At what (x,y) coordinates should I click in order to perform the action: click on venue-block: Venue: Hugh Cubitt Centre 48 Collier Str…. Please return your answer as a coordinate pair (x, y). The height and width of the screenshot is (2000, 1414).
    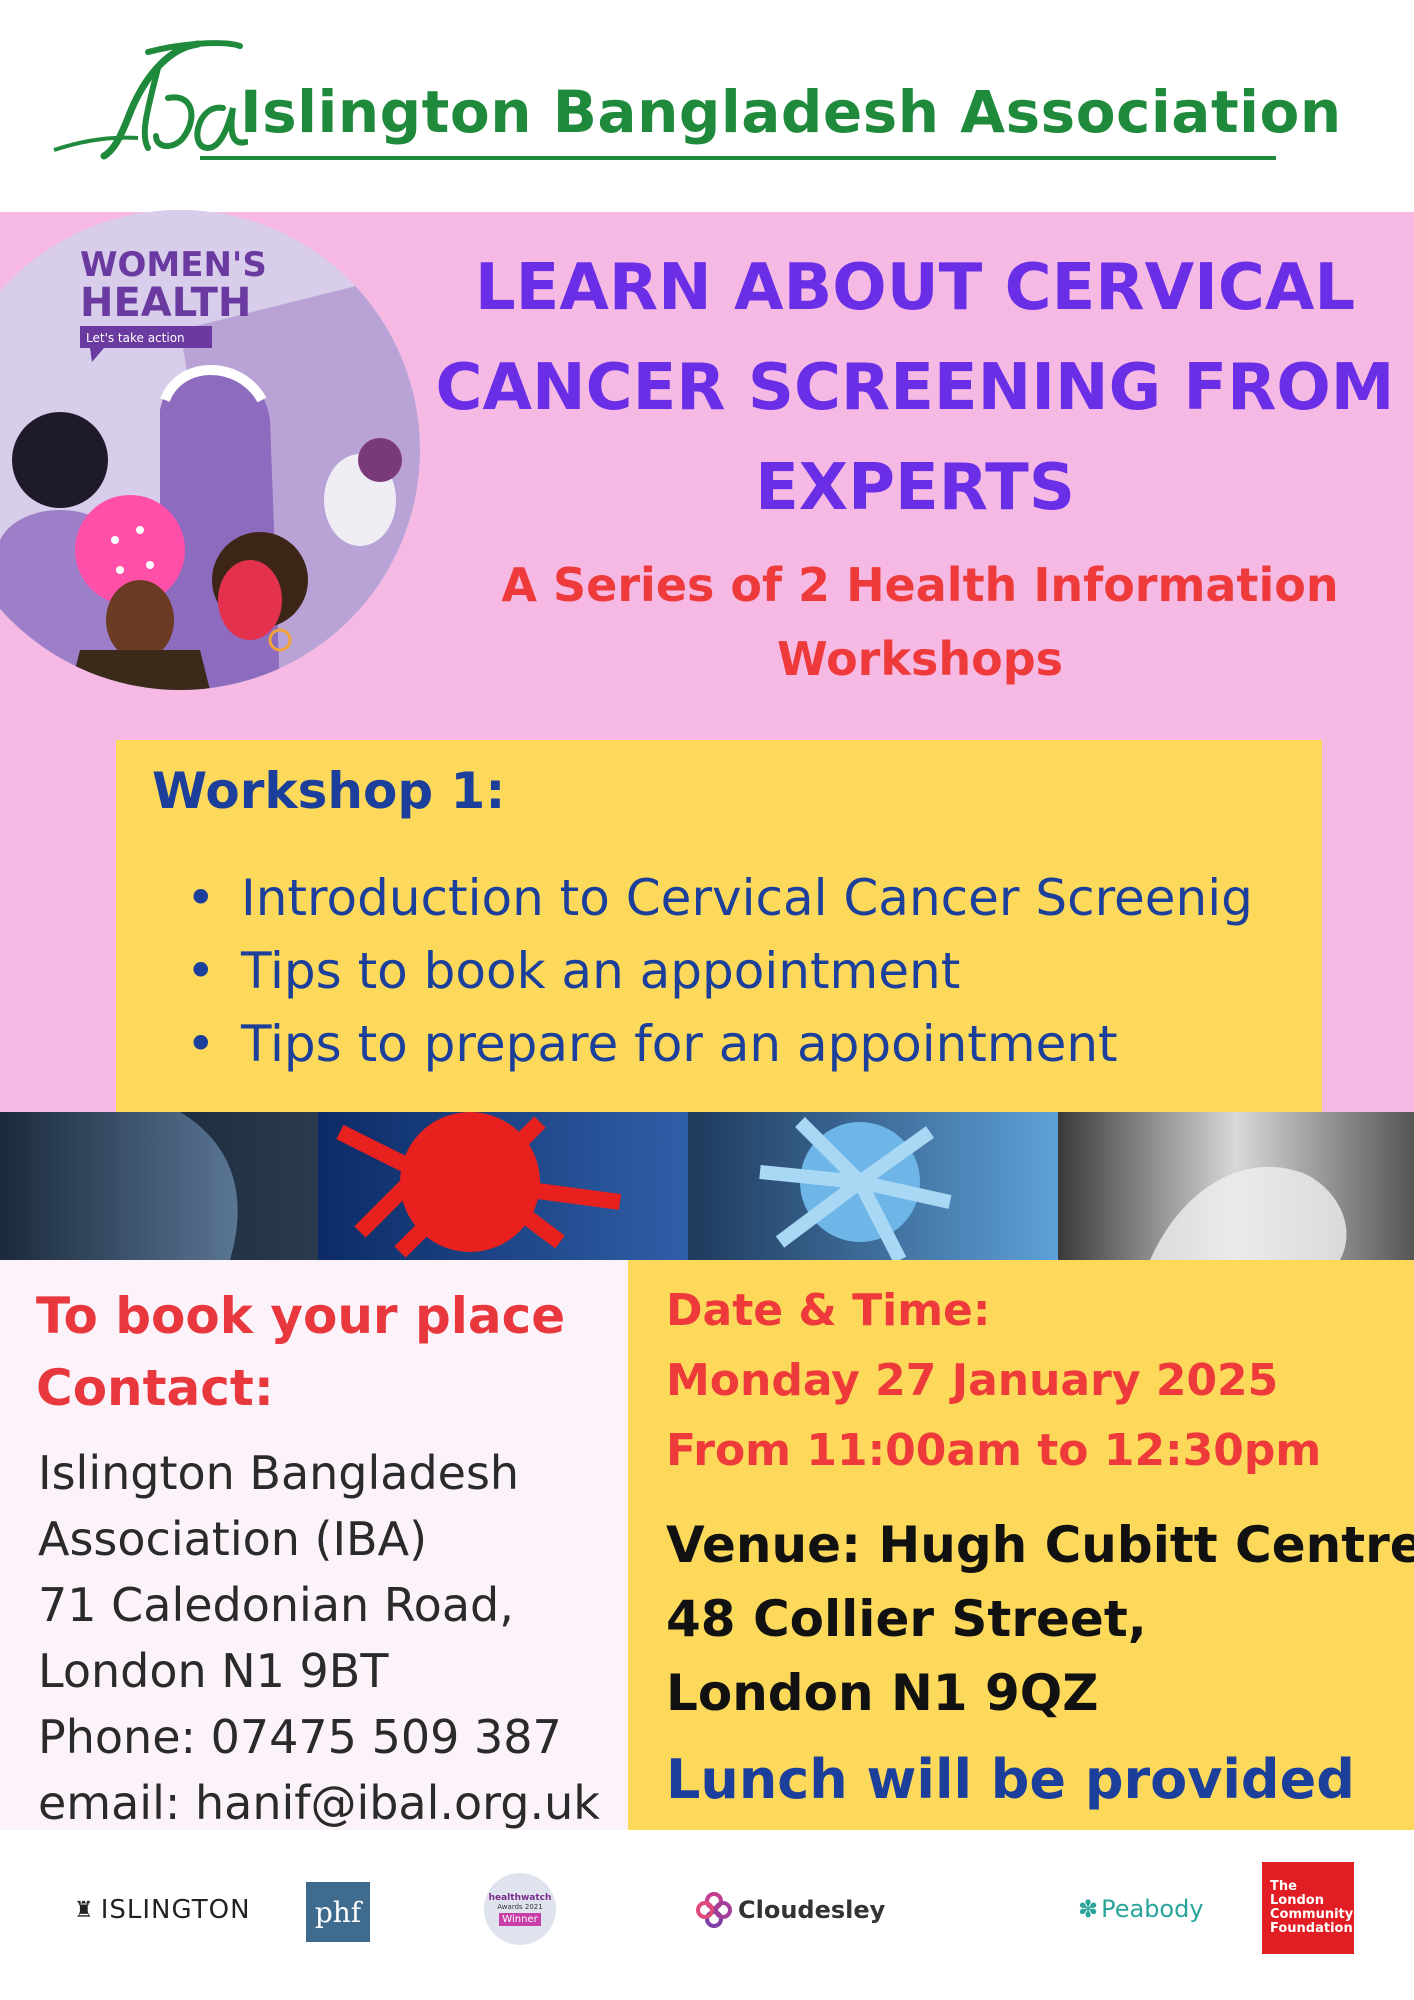
    Looking at the image, I should click on (1040, 1619).